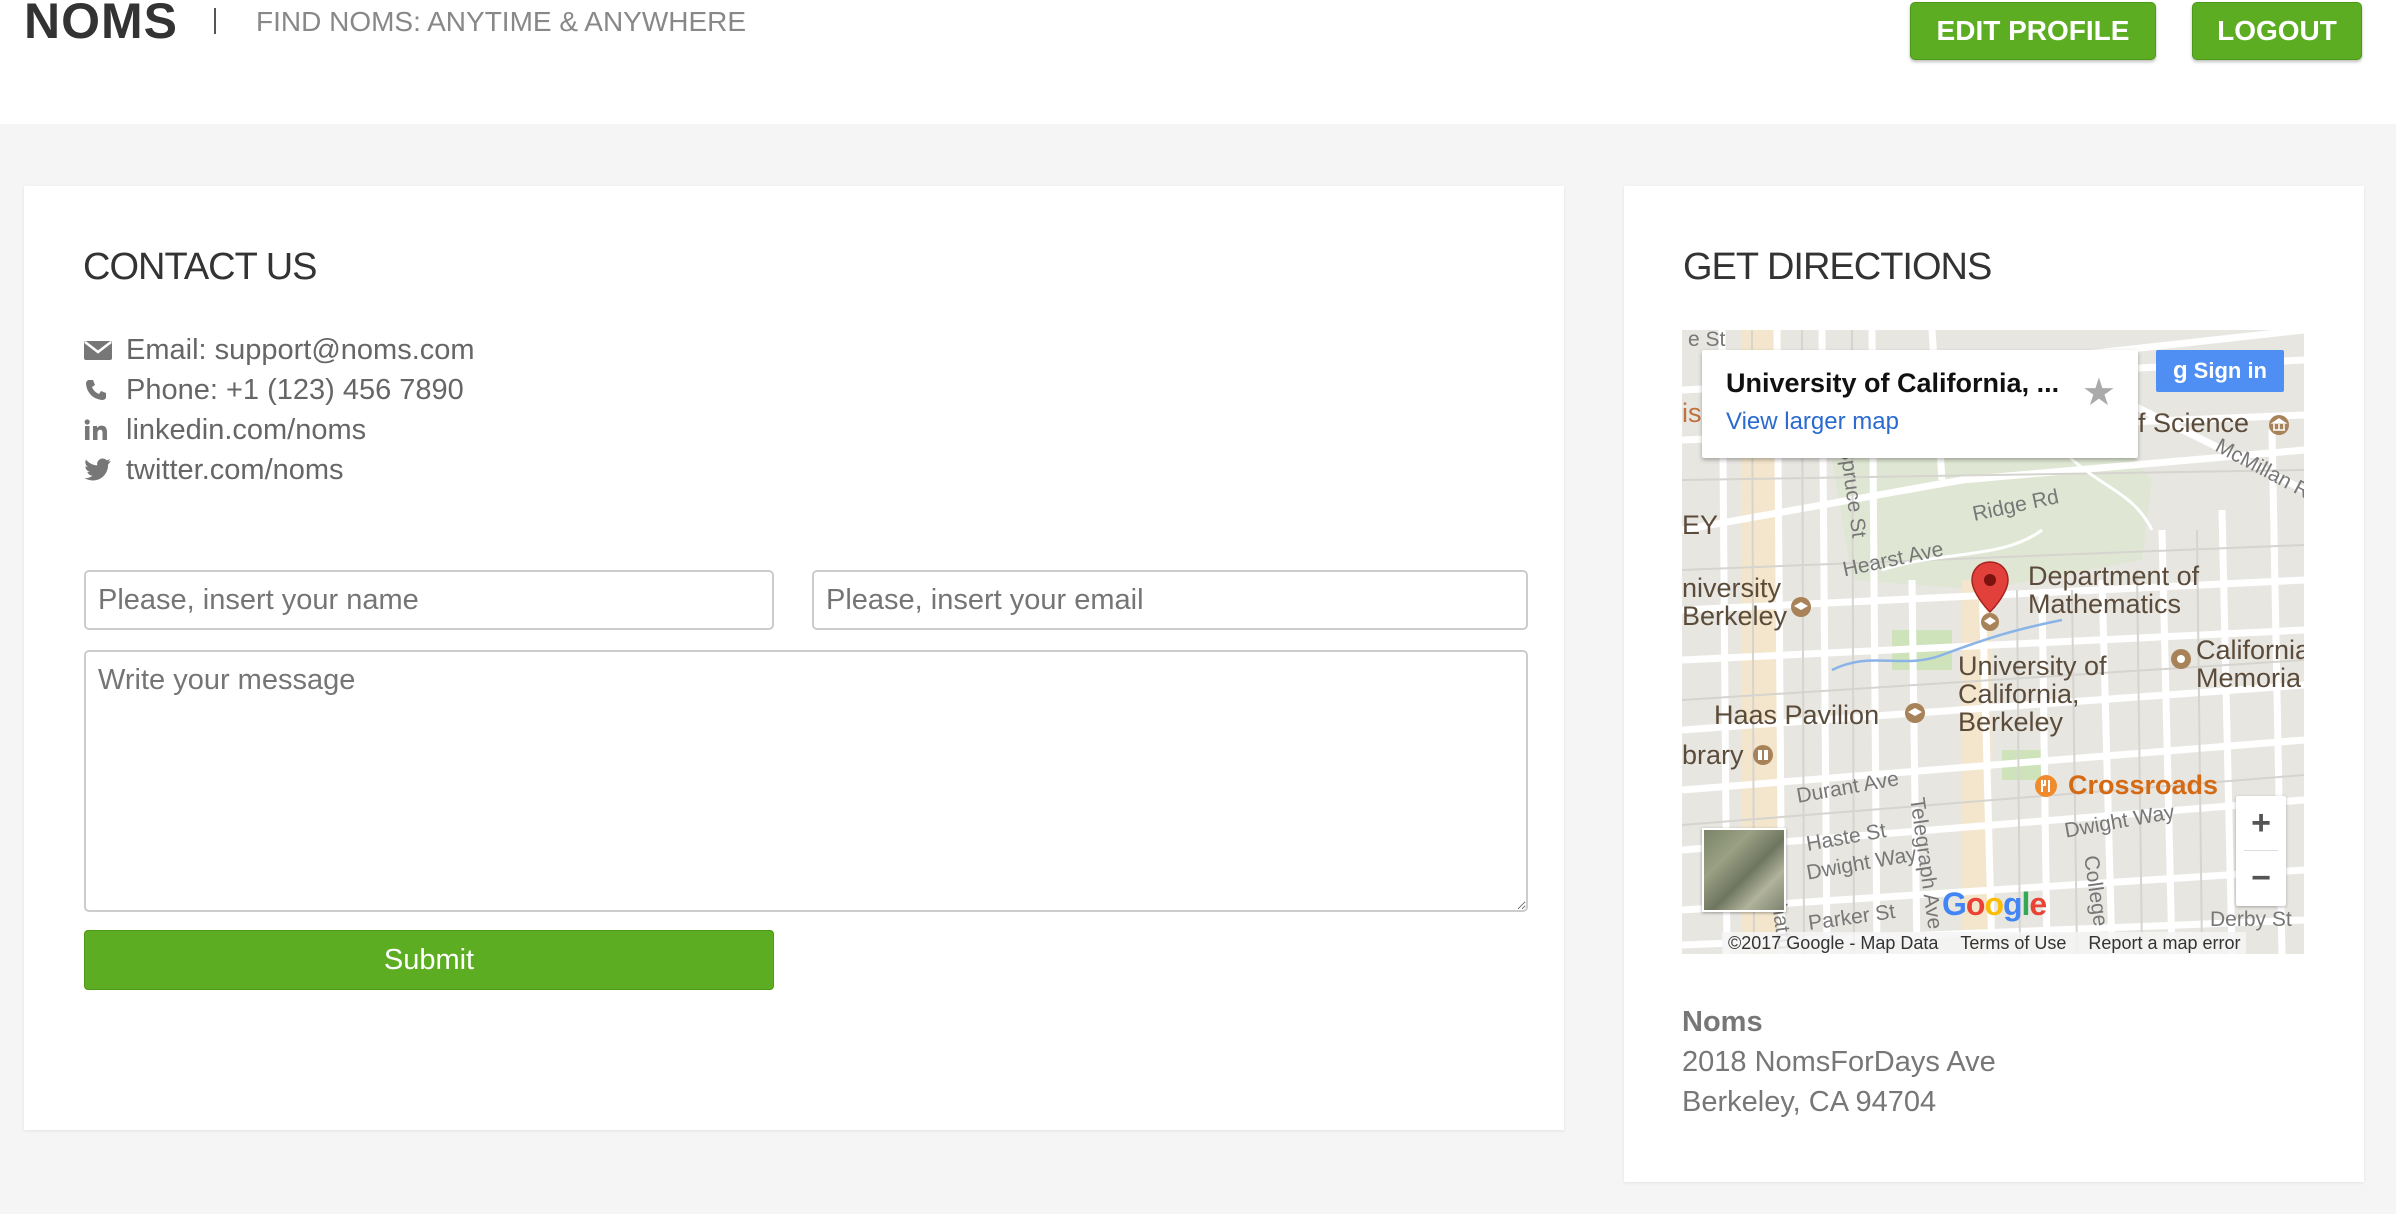 Image resolution: width=2396 pixels, height=1214 pixels. Describe the element at coordinates (2277, 31) in the screenshot. I see `logout-button: LOGOUT` at that location.